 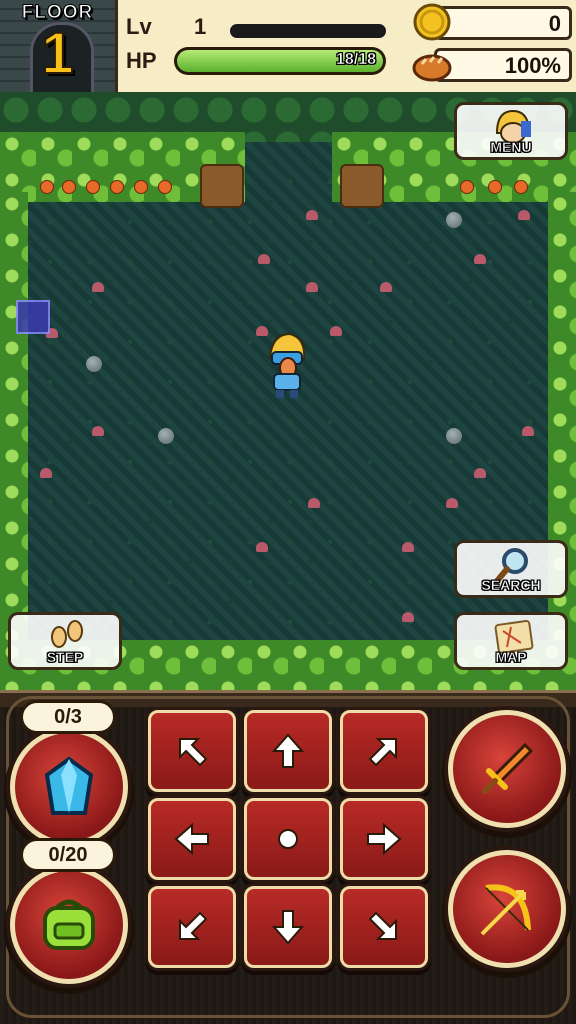 I want to click on bow-icon, so click(x=505, y=910).